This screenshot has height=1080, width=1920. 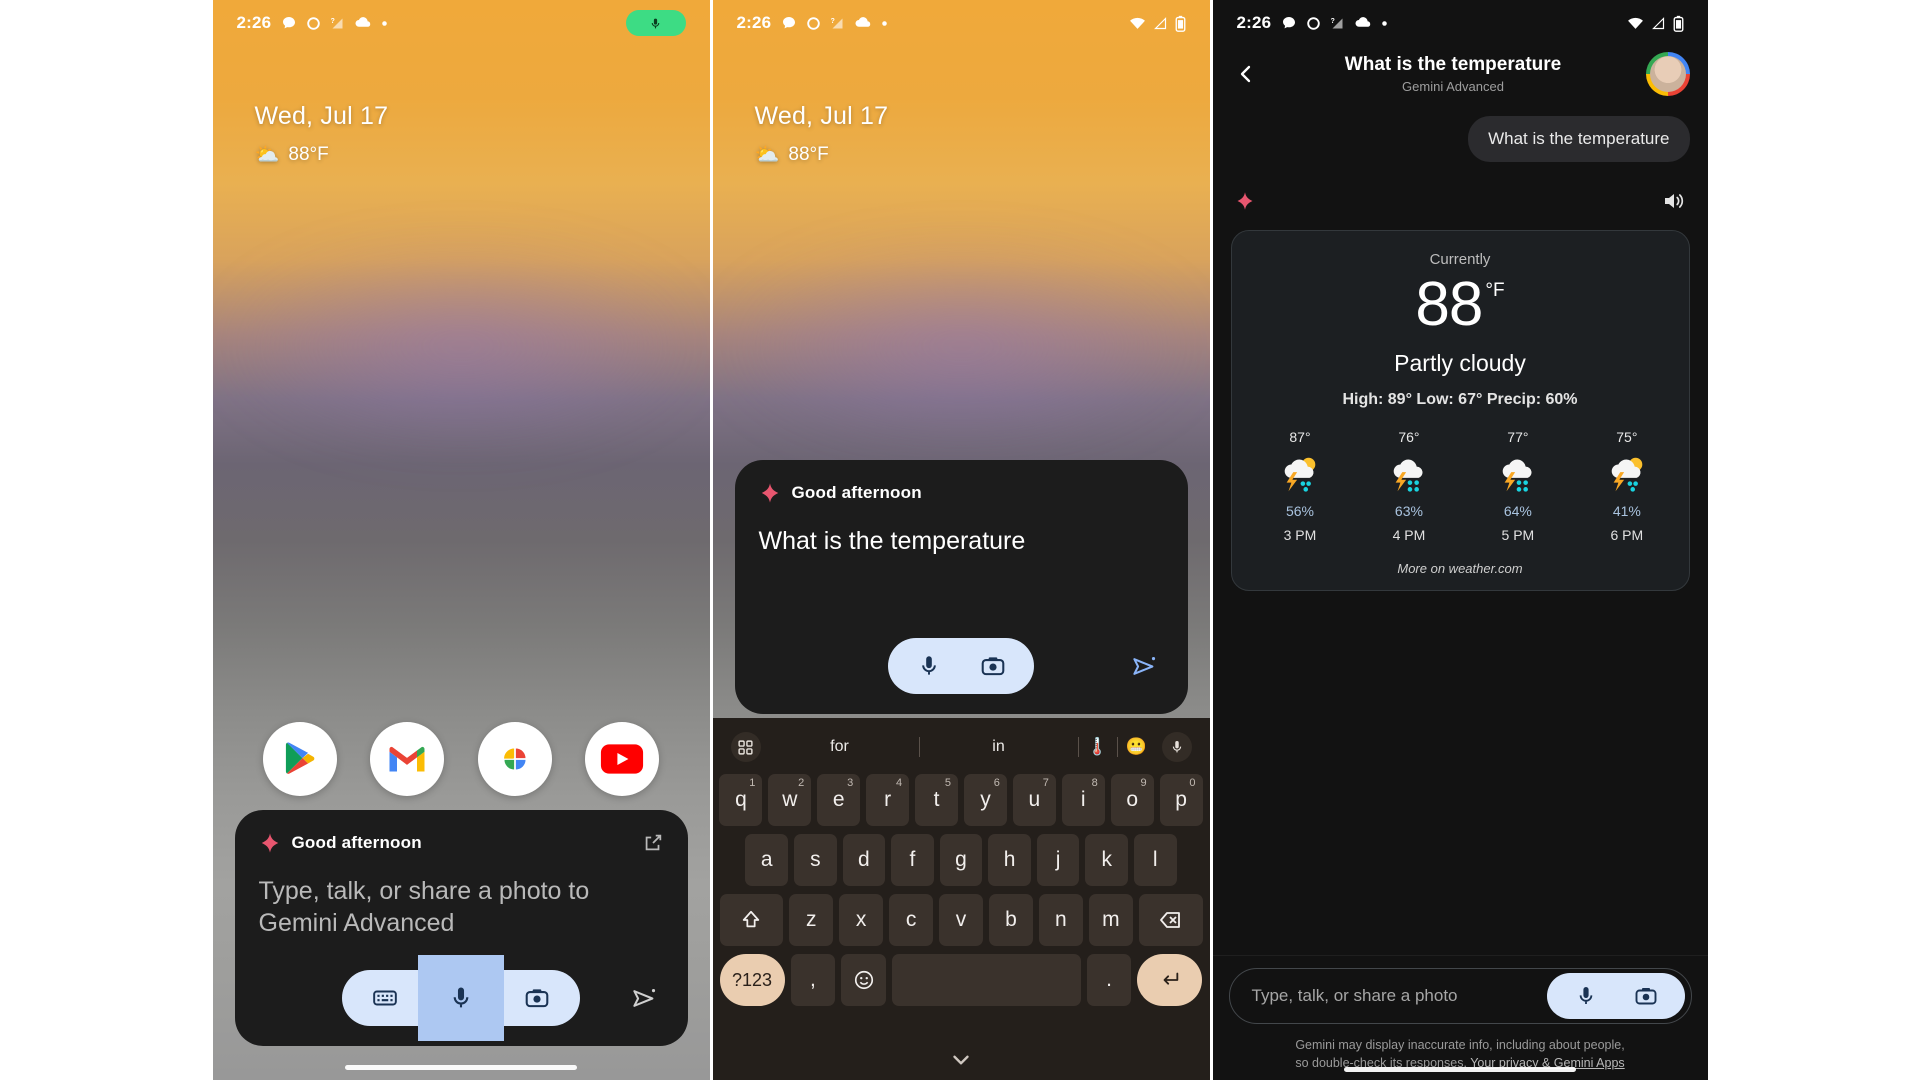 What do you see at coordinates (741, 800) in the screenshot?
I see `key-q: q1` at bounding box center [741, 800].